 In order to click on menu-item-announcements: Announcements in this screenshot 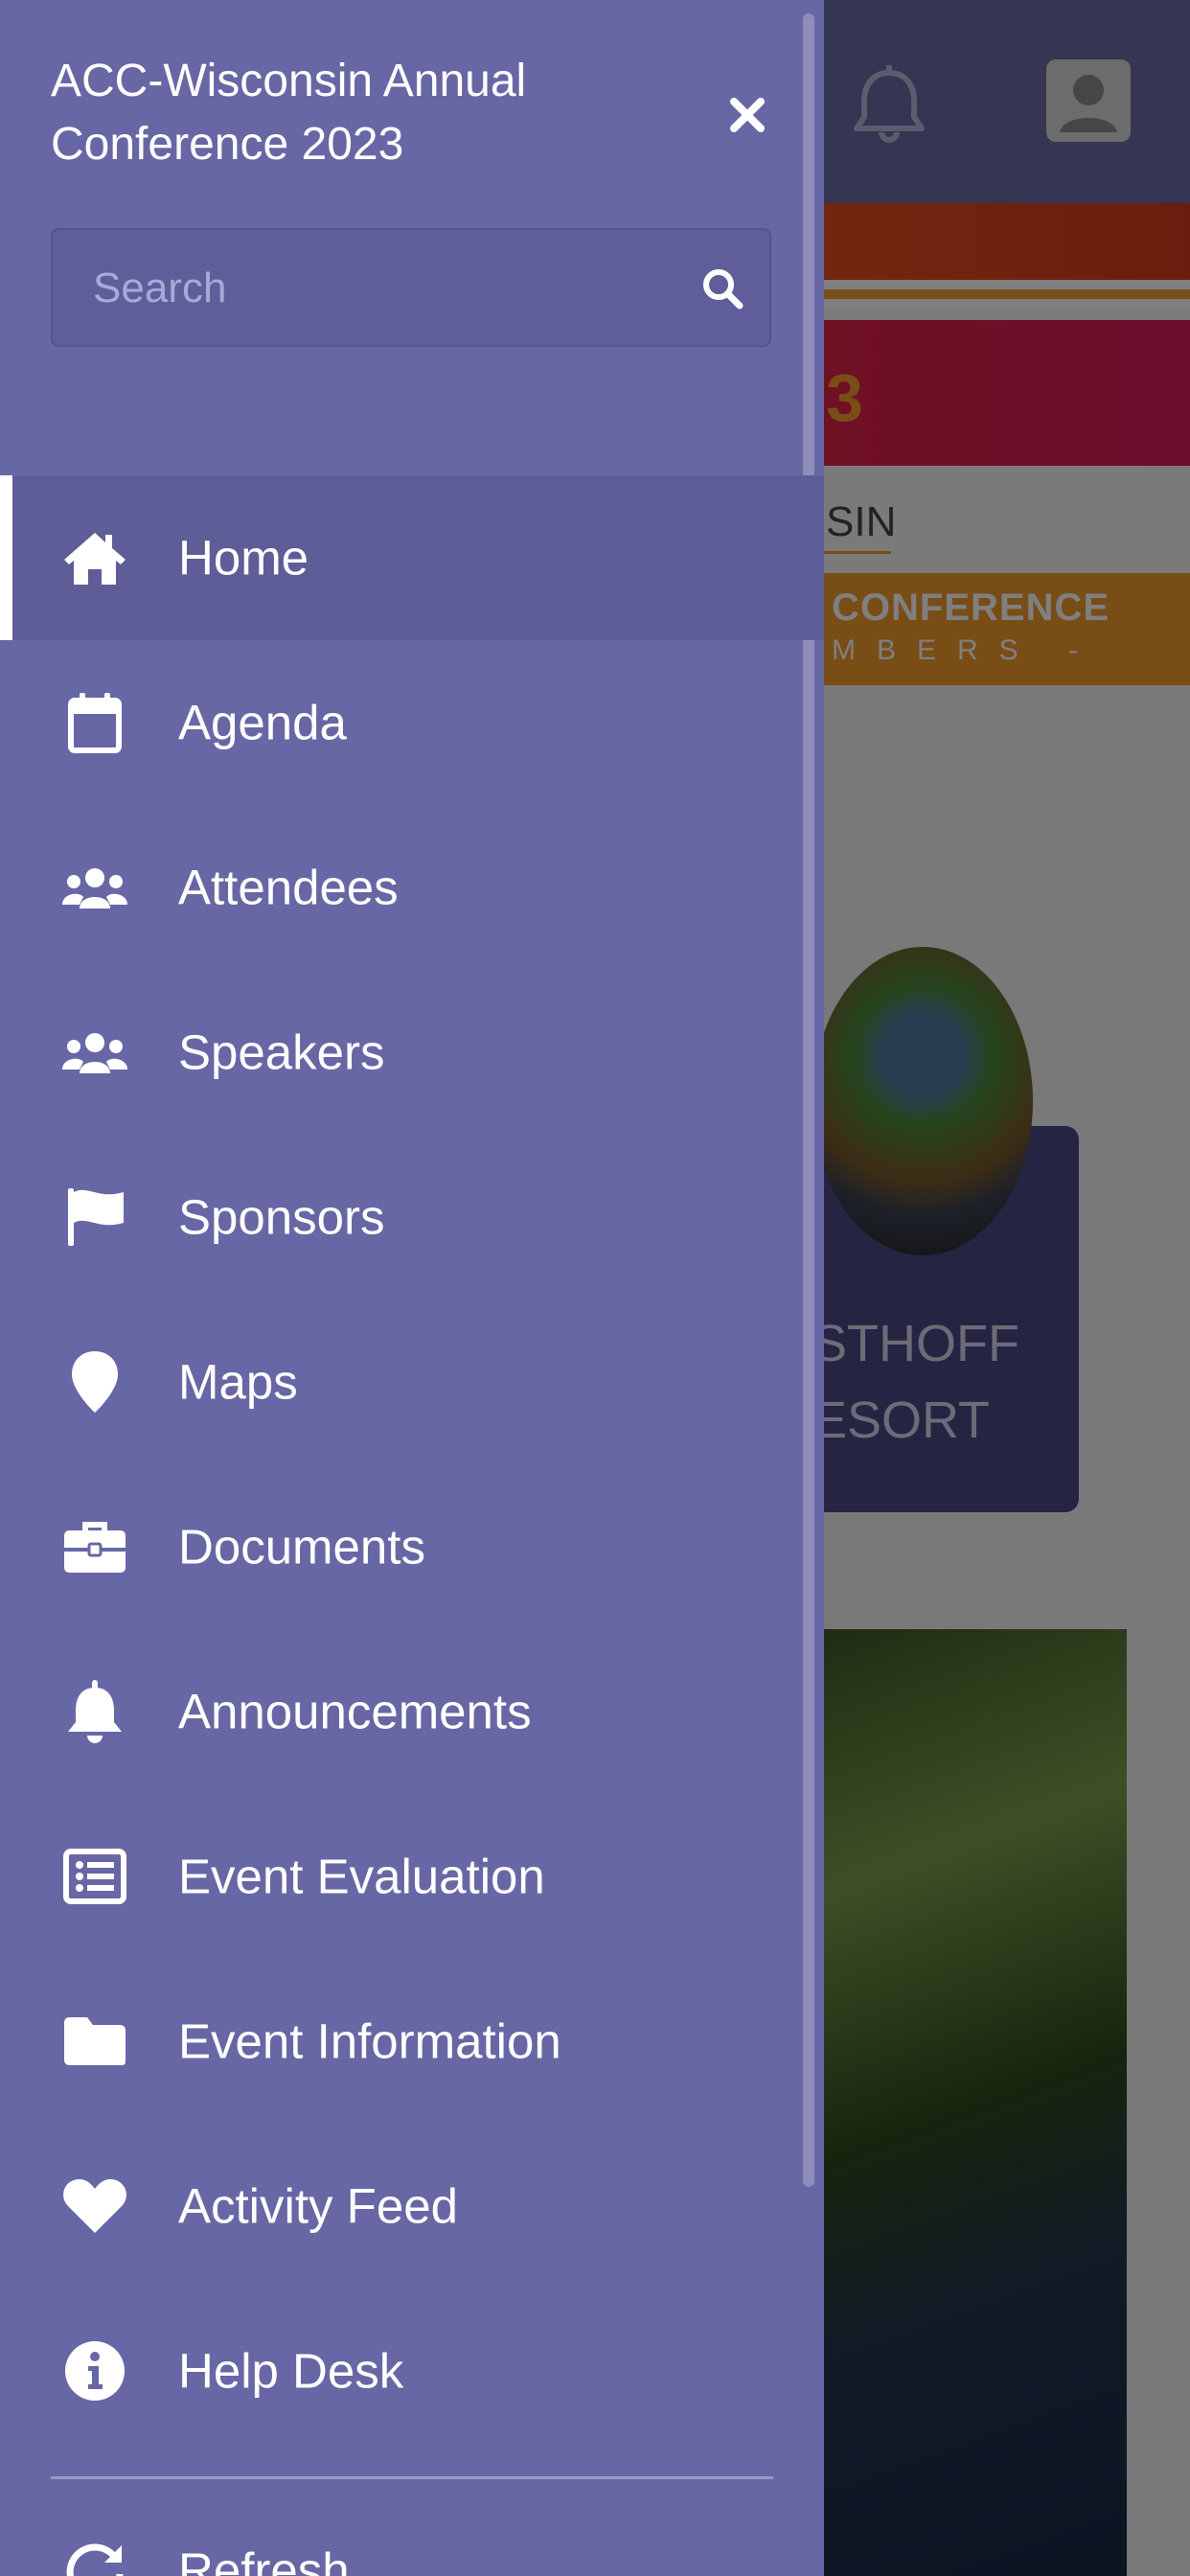, I will do `click(412, 1711)`.